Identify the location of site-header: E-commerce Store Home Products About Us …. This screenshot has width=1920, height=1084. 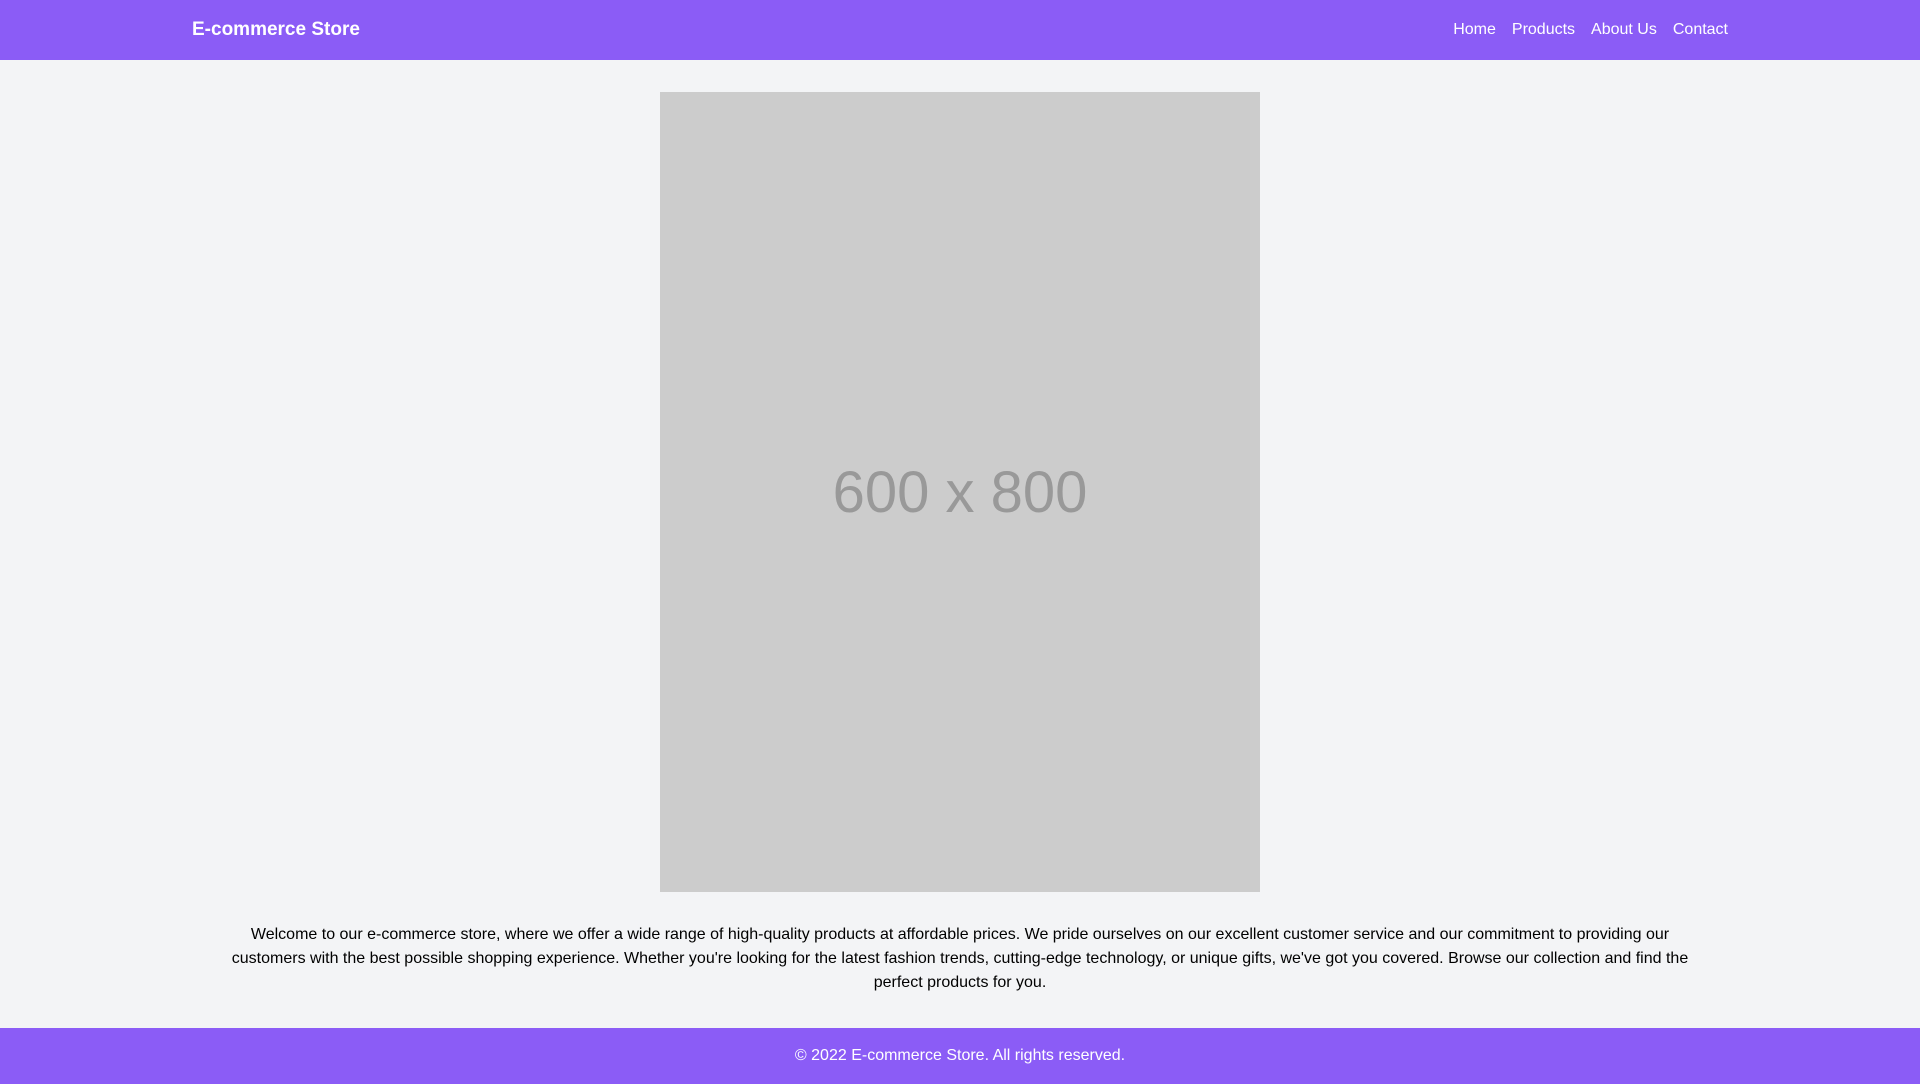
(960, 30).